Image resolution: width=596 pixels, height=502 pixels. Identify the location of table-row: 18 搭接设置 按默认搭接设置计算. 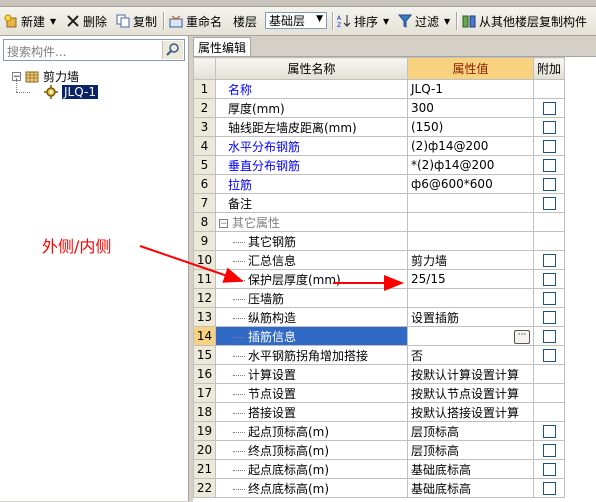
(379, 412).